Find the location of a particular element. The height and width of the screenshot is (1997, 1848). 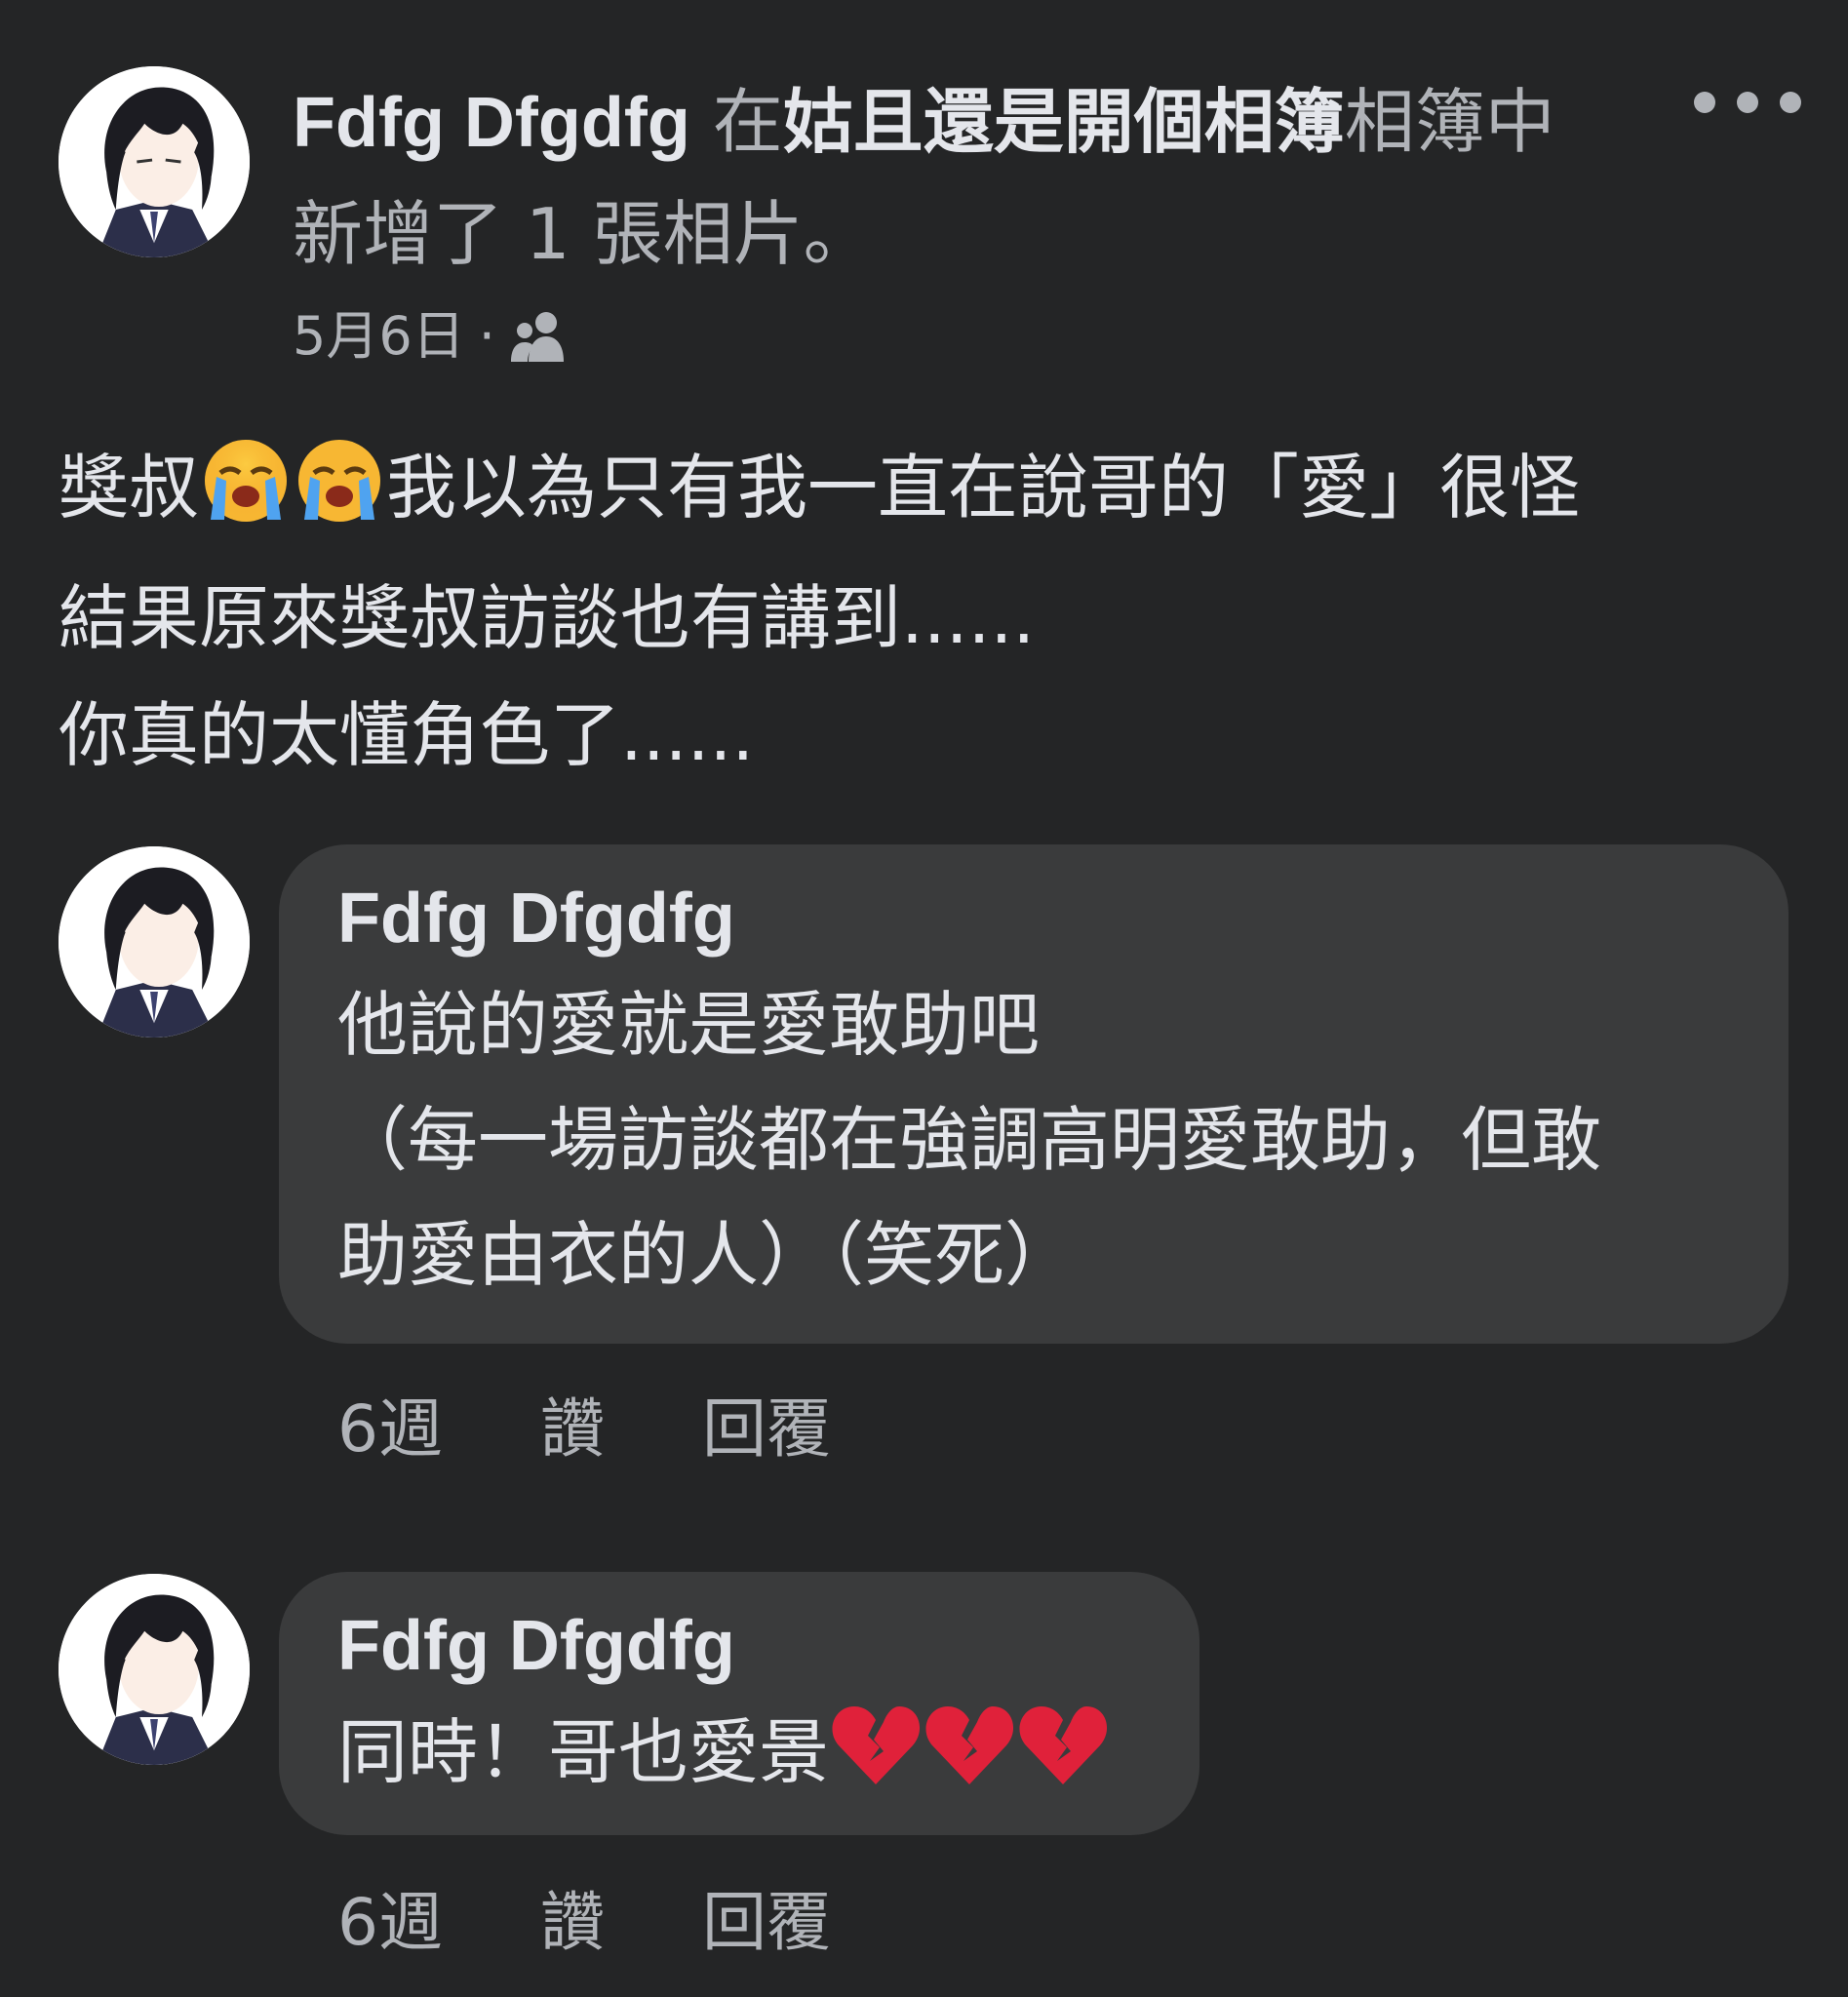

post-author-avatar is located at coordinates (154, 161).